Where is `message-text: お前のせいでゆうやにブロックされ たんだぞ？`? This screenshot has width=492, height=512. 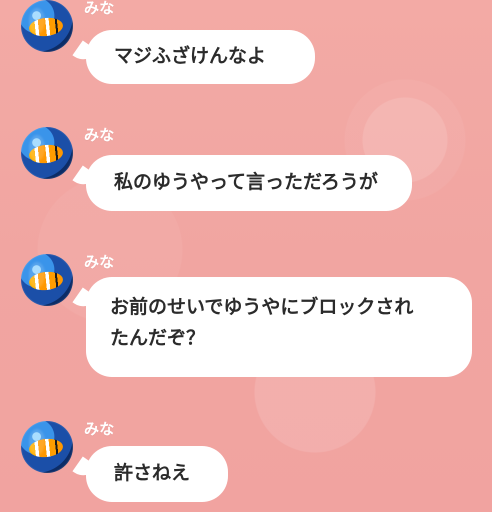 message-text: お前のせいでゆうやにブロックされ たんだぞ？ is located at coordinates (262, 322).